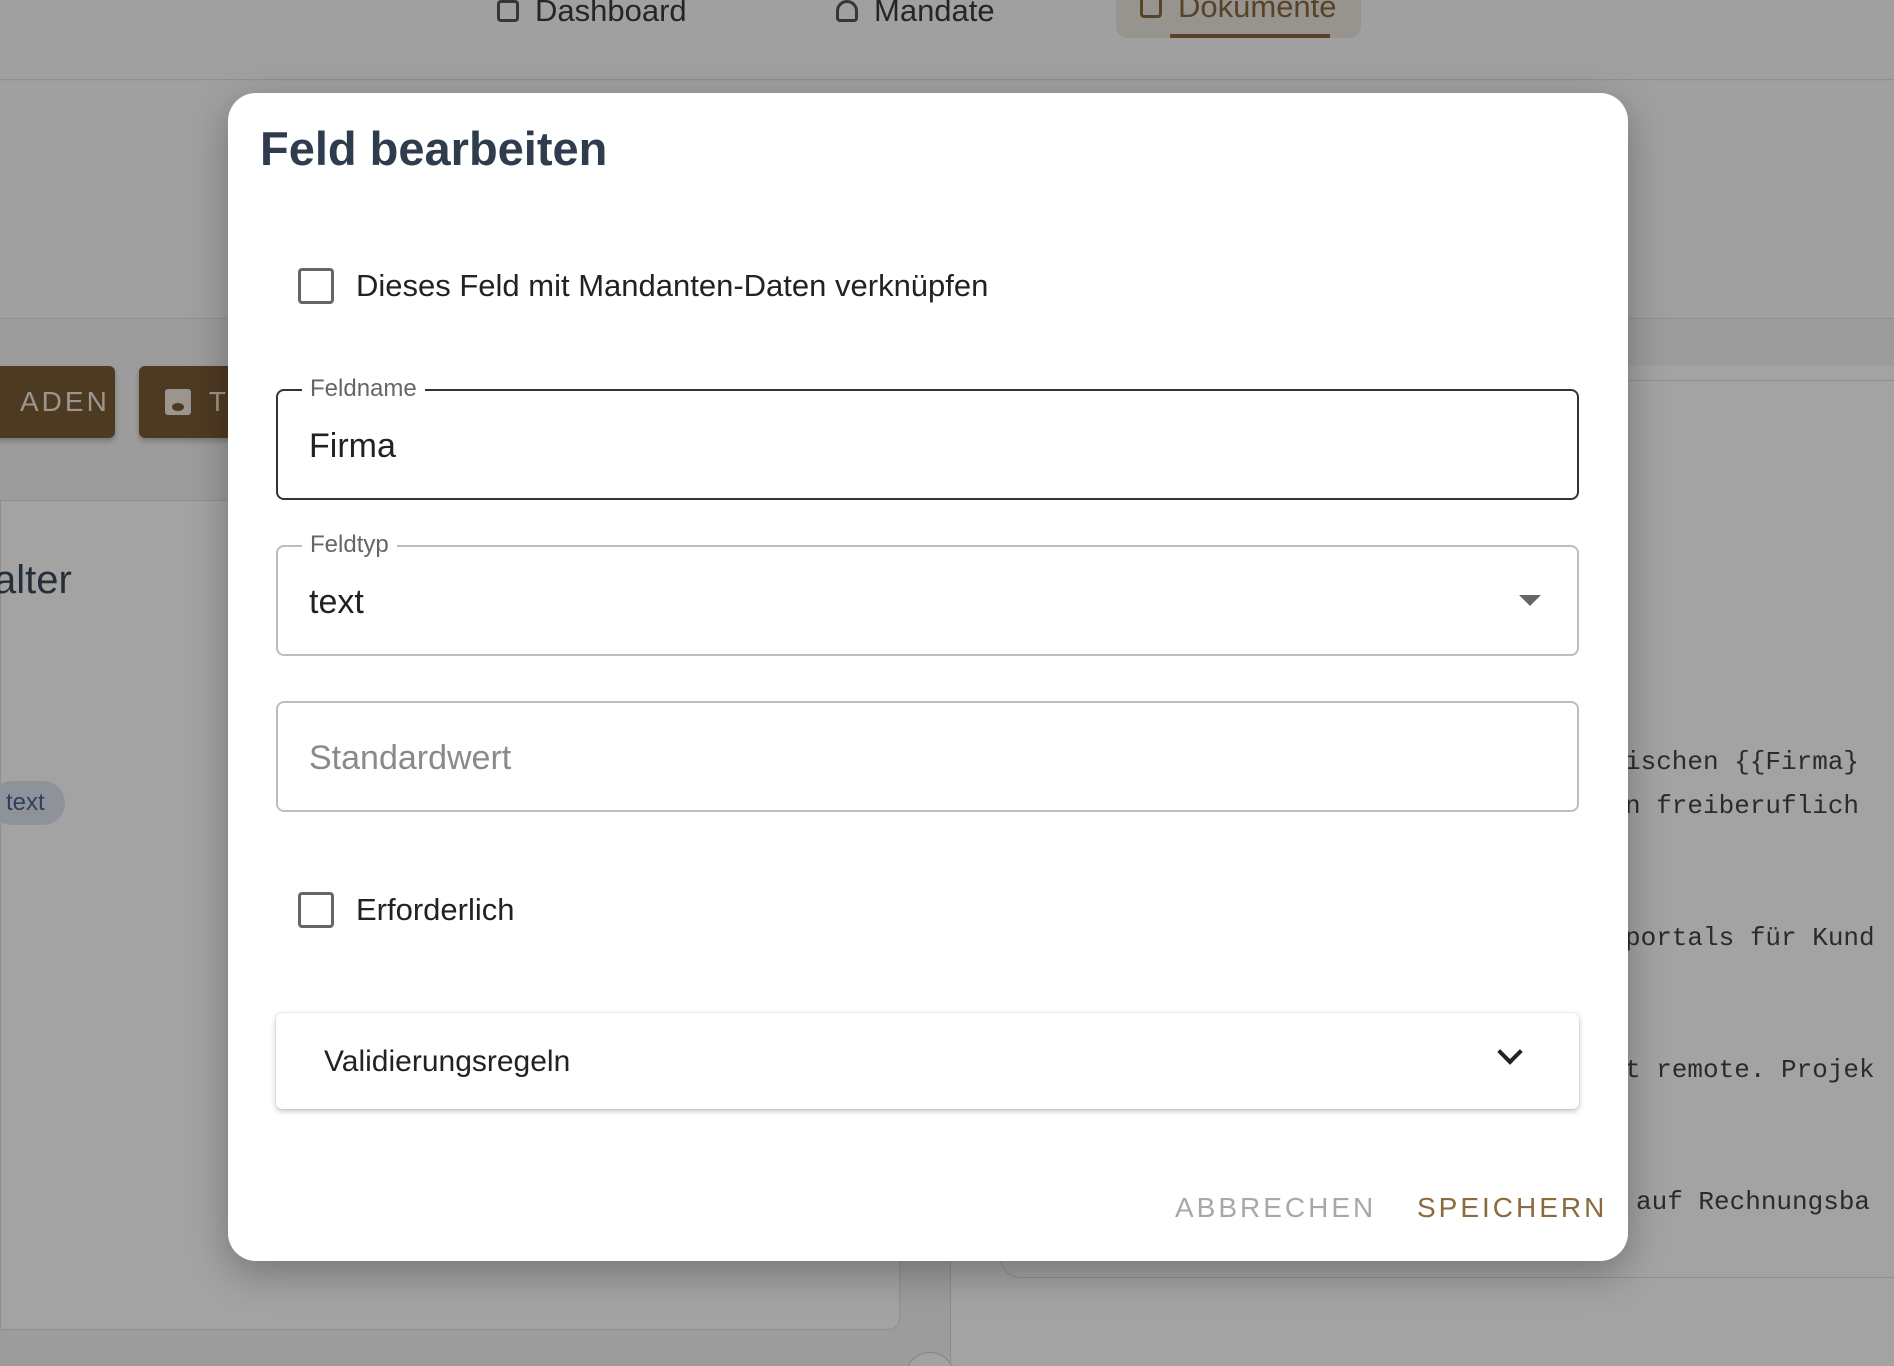 The height and width of the screenshot is (1366, 1894). Describe the element at coordinates (1510, 1052) in the screenshot. I see `chevron-down-icon` at that location.